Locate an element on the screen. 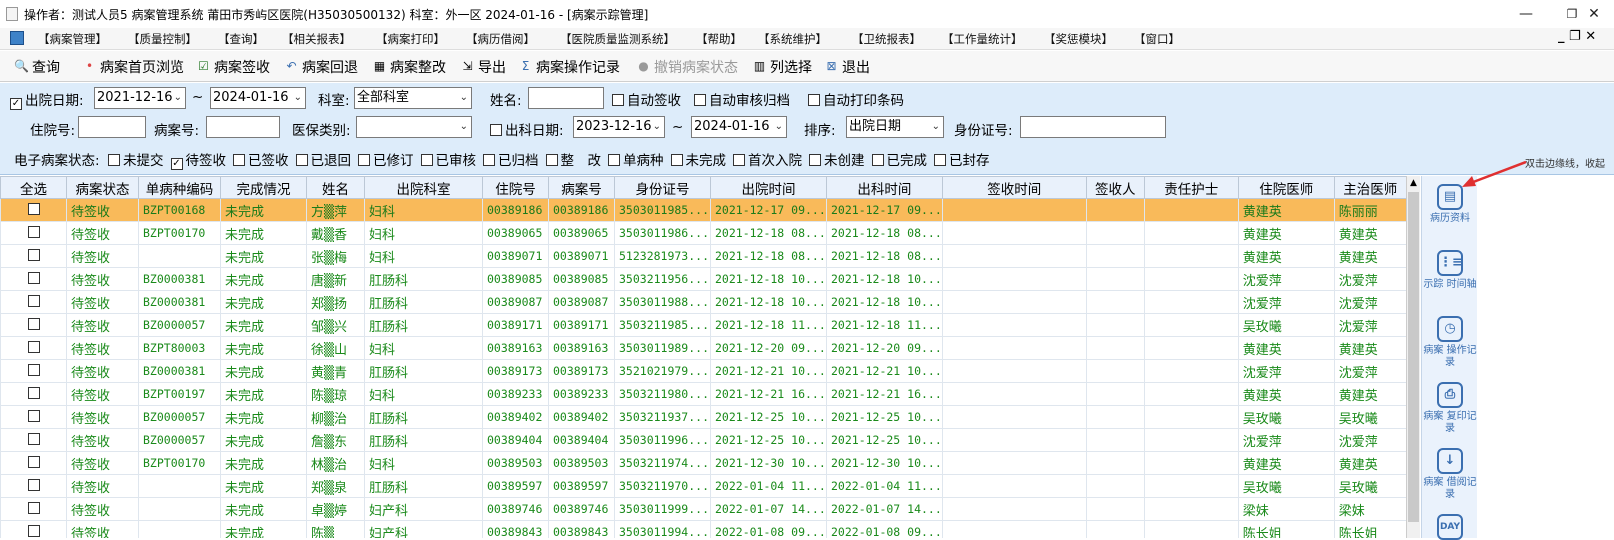 This screenshot has height=540, width=1614. operation-log-button: Σ 病案操作记录 is located at coordinates (569, 66).